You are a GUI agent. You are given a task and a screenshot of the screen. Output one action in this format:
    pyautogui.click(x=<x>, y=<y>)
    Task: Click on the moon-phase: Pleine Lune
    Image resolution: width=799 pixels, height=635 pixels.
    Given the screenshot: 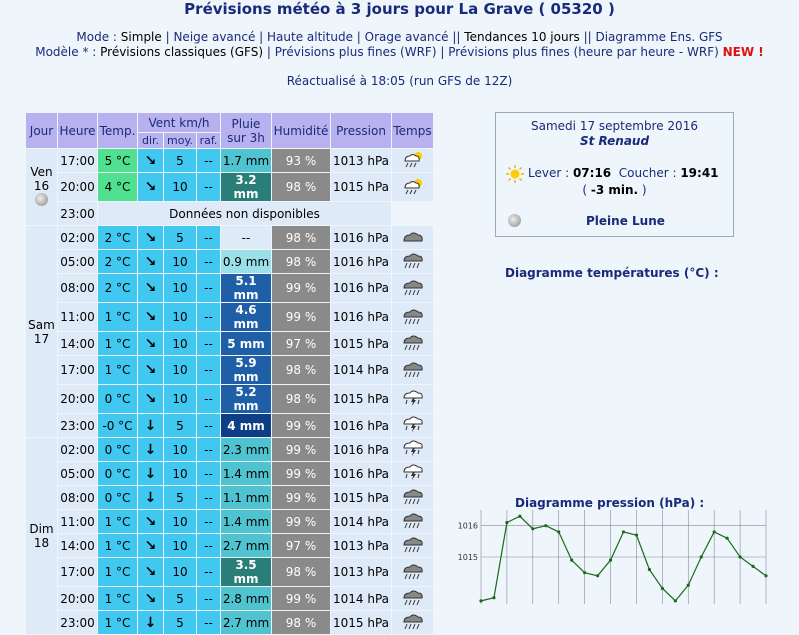 What is the action you would take?
    pyautogui.click(x=625, y=221)
    